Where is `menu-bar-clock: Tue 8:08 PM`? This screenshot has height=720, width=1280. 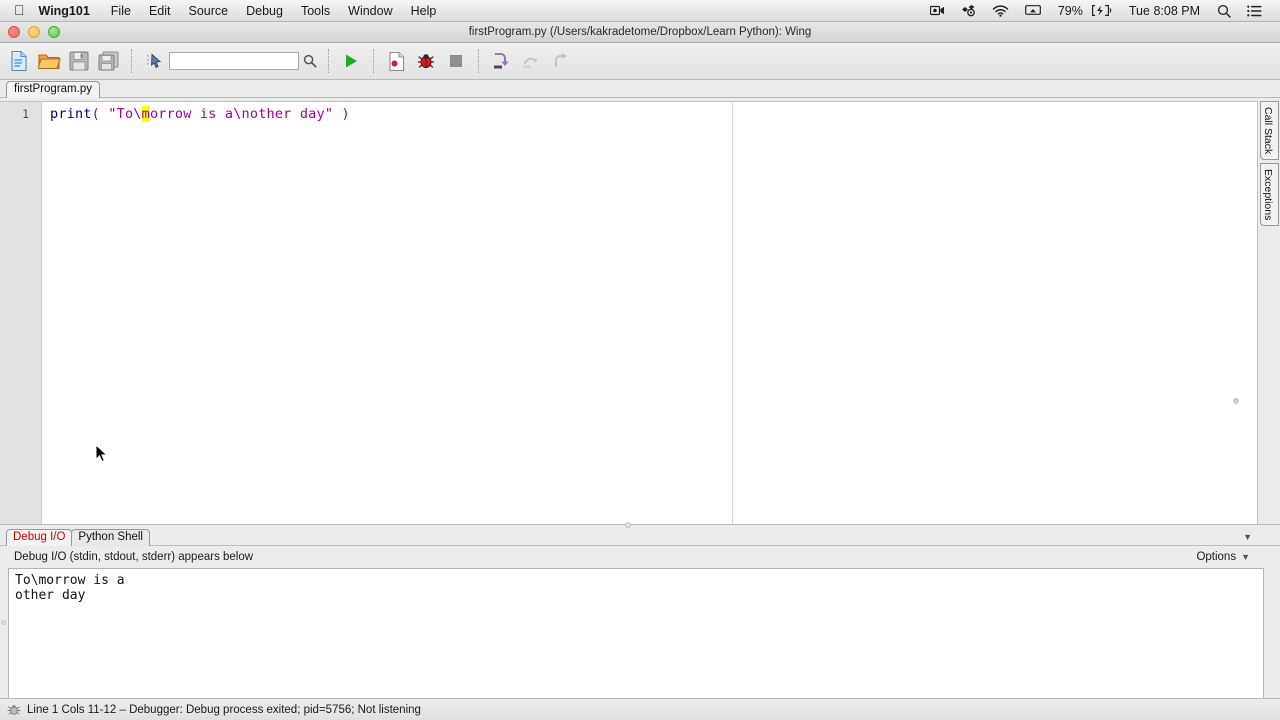
menu-bar-clock: Tue 8:08 PM is located at coordinates (1164, 11).